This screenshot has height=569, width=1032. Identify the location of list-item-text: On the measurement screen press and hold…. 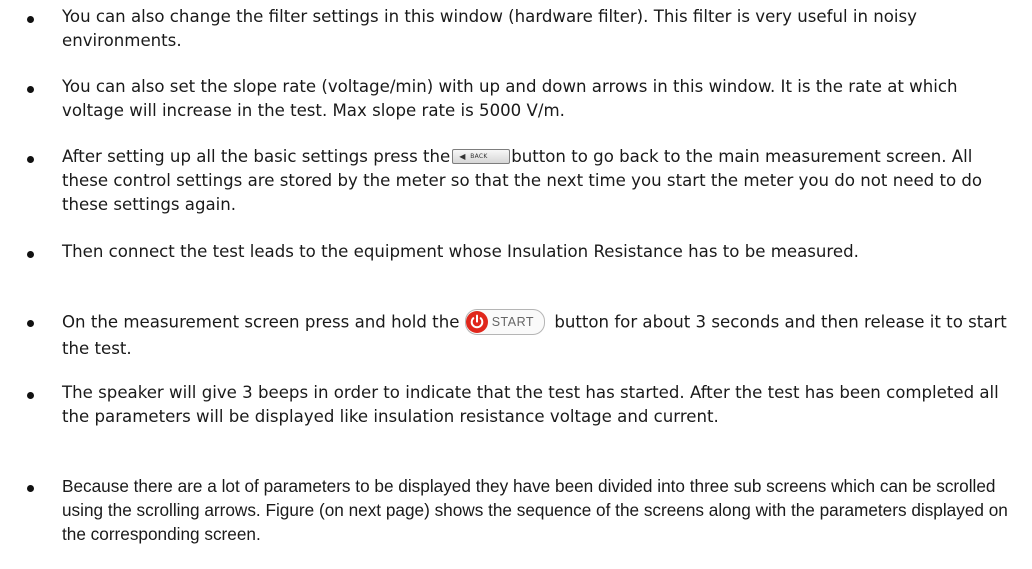
(542, 335).